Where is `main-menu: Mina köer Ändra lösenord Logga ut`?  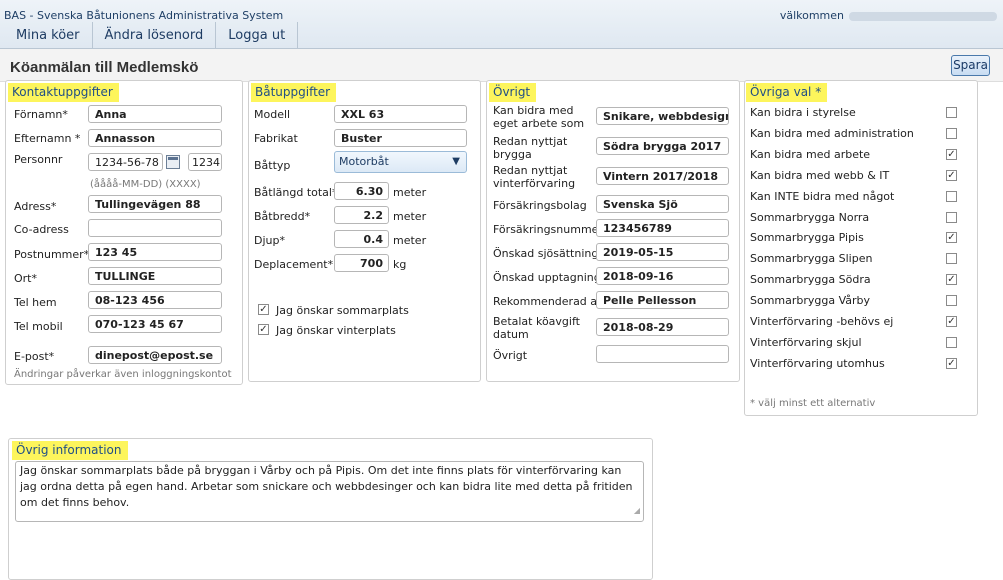
main-menu: Mina köer Ändra lösenord Logga ut is located at coordinates (151, 35).